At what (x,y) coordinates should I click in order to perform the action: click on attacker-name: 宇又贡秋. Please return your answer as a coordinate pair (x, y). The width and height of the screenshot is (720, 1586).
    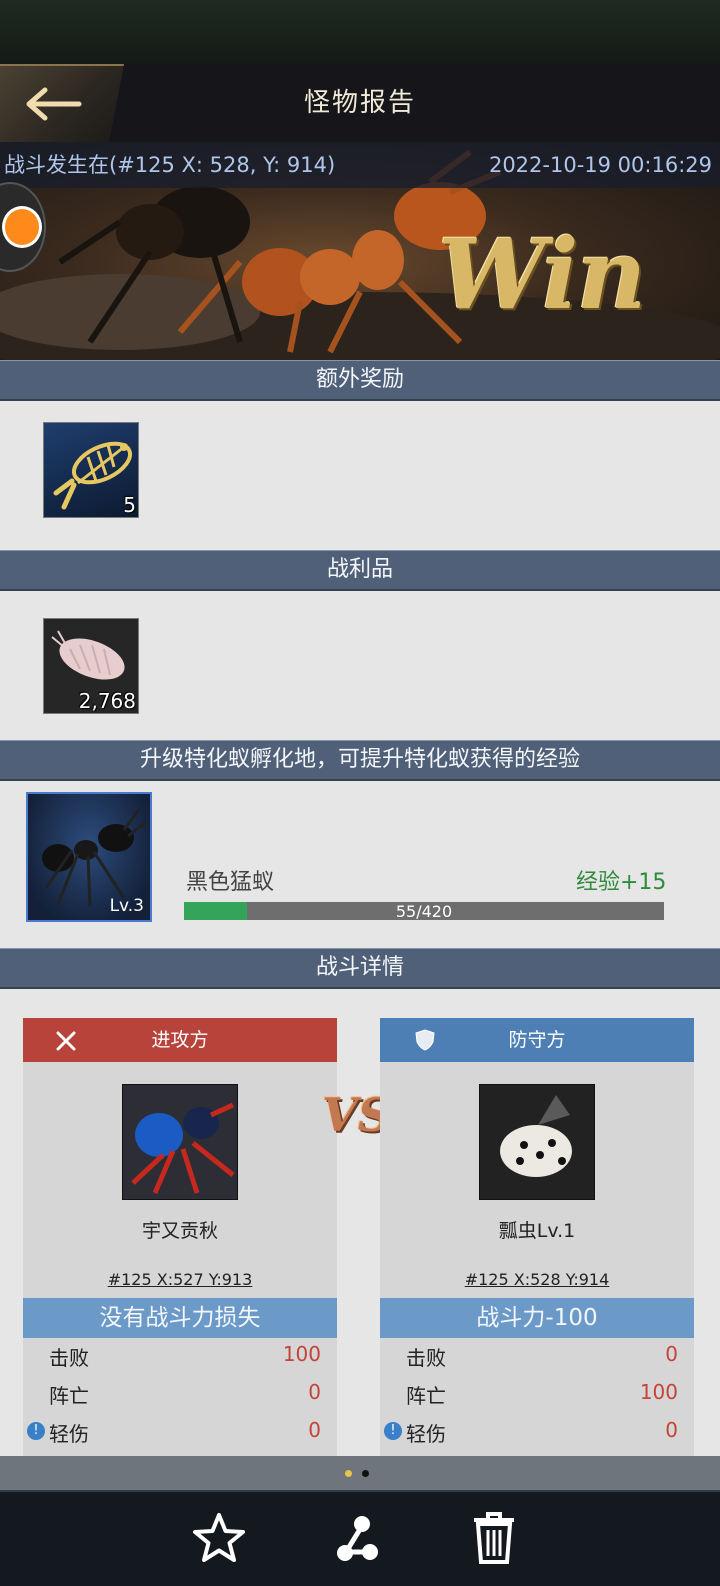
    Looking at the image, I should click on (179, 1231).